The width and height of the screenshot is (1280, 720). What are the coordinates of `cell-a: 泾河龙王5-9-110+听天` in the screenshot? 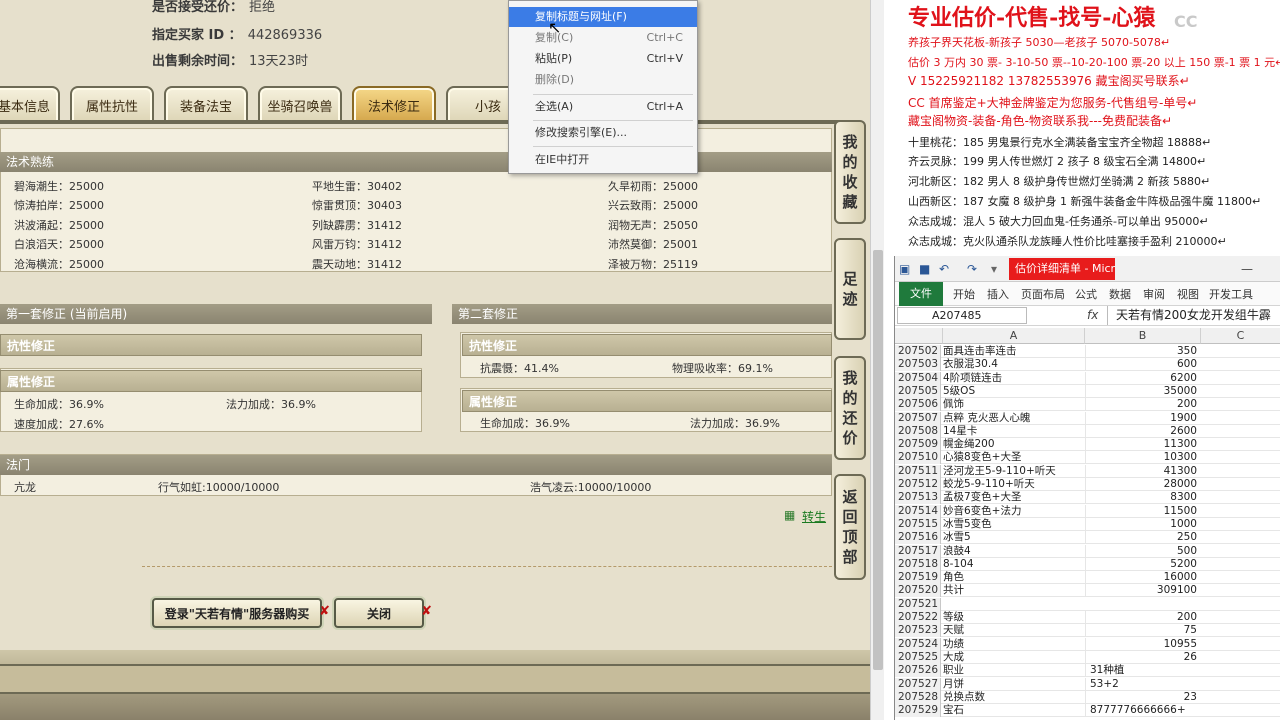 It's located at (1014, 471).